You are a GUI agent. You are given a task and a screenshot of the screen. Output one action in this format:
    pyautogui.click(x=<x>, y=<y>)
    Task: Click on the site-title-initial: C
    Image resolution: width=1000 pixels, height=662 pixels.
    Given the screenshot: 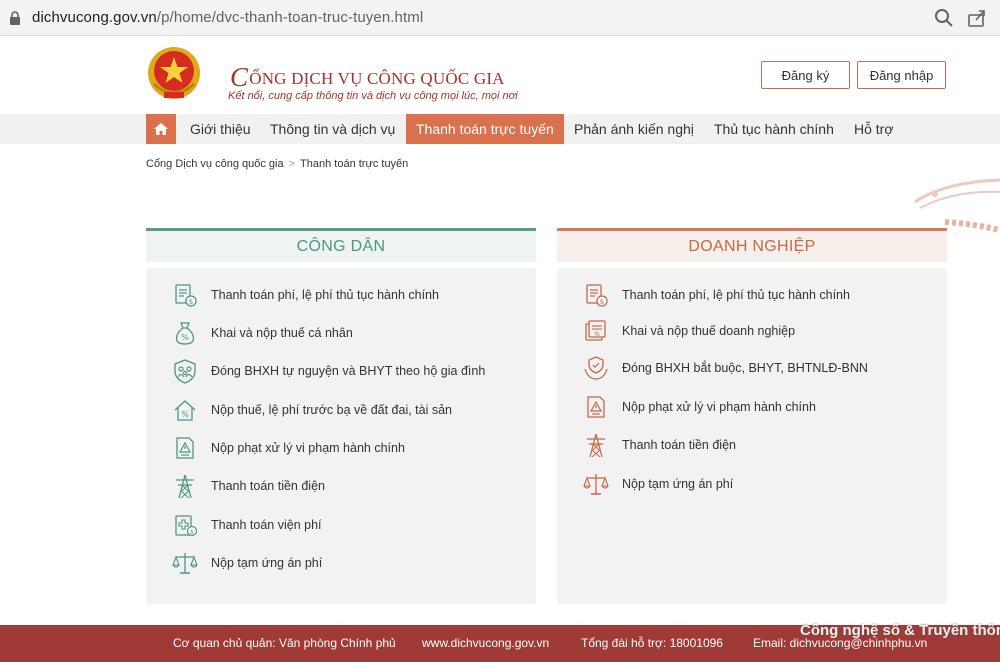 What is the action you would take?
    pyautogui.click(x=239, y=77)
    